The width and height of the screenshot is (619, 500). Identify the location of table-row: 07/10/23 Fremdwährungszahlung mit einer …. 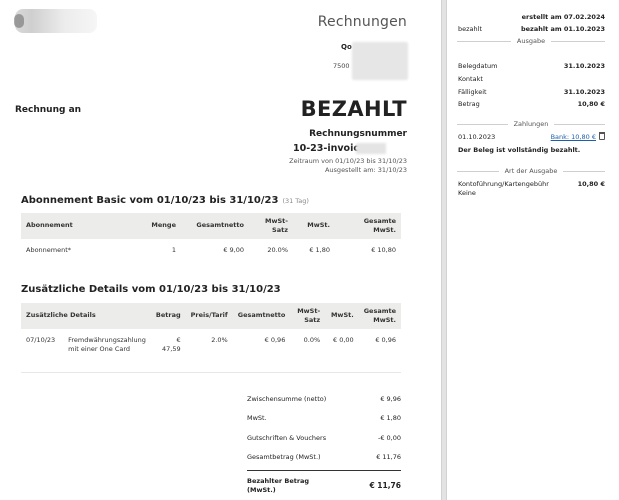
(211, 344).